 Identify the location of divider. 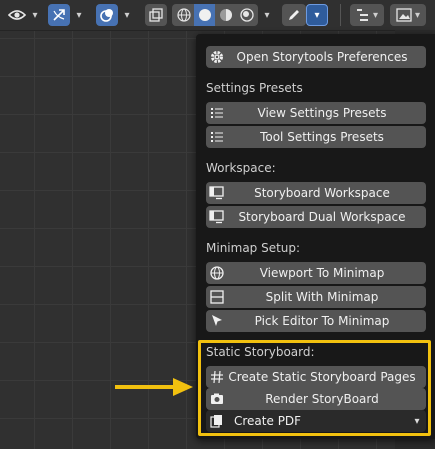
(340, 15).